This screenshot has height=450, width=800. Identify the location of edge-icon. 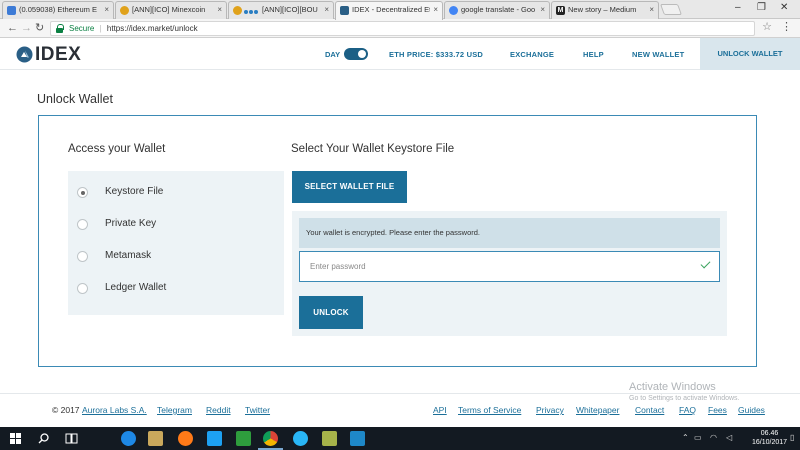
(128, 438).